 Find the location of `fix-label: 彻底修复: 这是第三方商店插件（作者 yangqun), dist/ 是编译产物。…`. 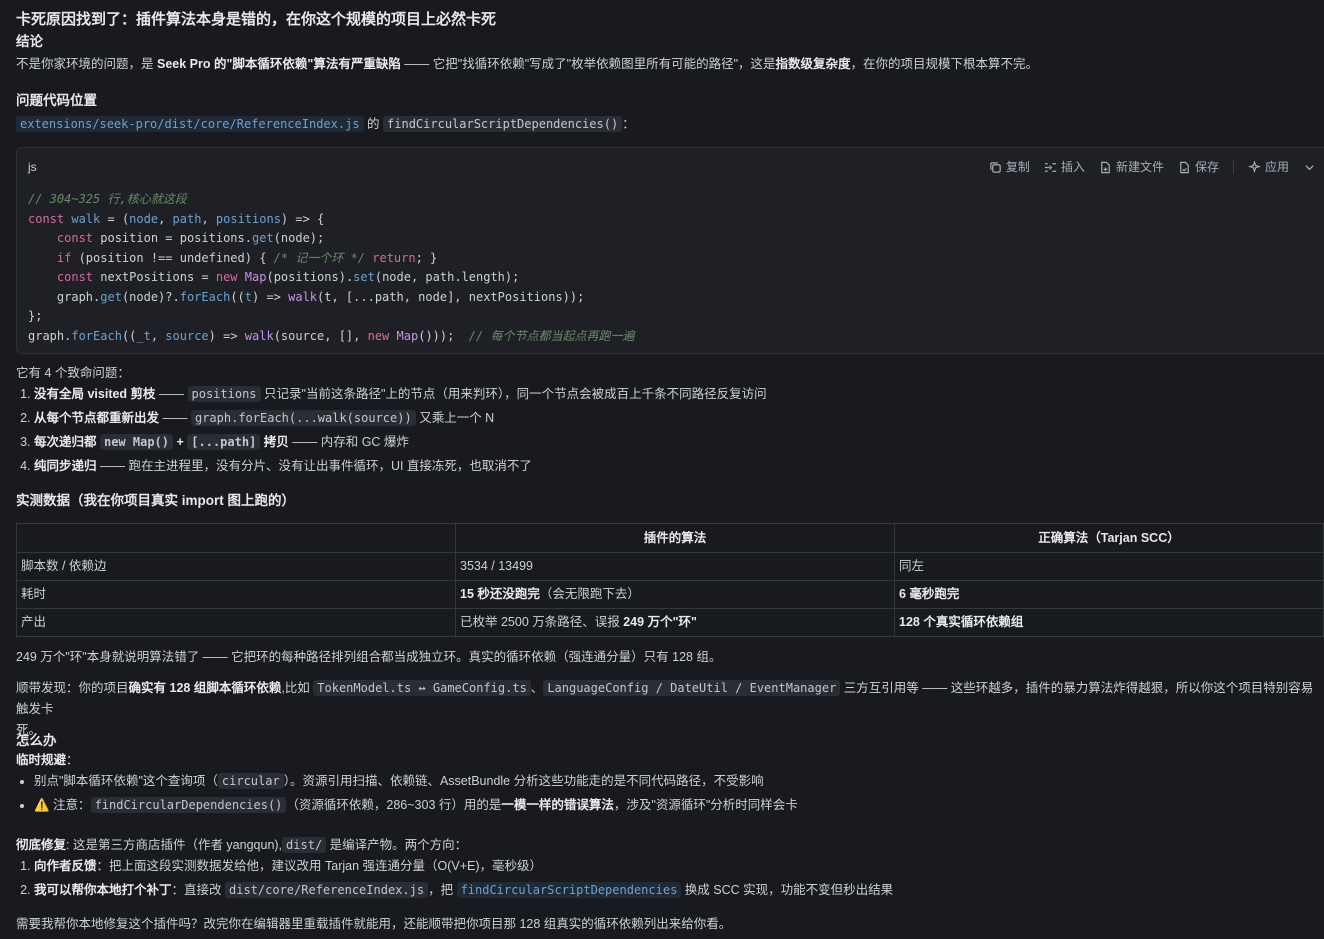

fix-label: 彻底修复: 这是第三方商店插件（作者 yangqun), dist/ 是编译产物。… is located at coordinates (242, 845).